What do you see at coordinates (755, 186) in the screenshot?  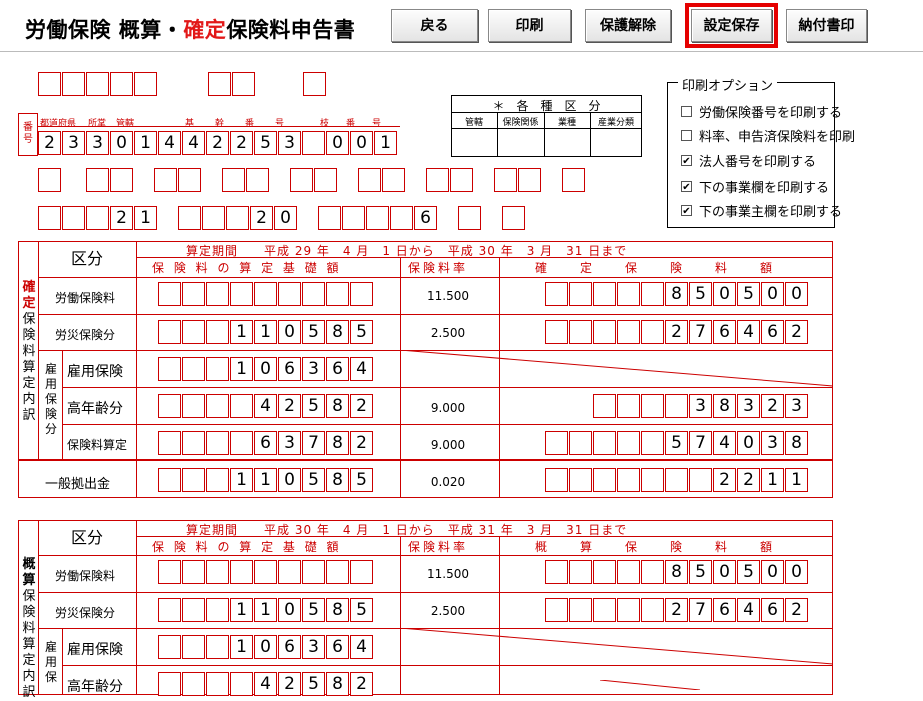 I see `print-option-business: ✔ 下の事業欄を印刷する` at bounding box center [755, 186].